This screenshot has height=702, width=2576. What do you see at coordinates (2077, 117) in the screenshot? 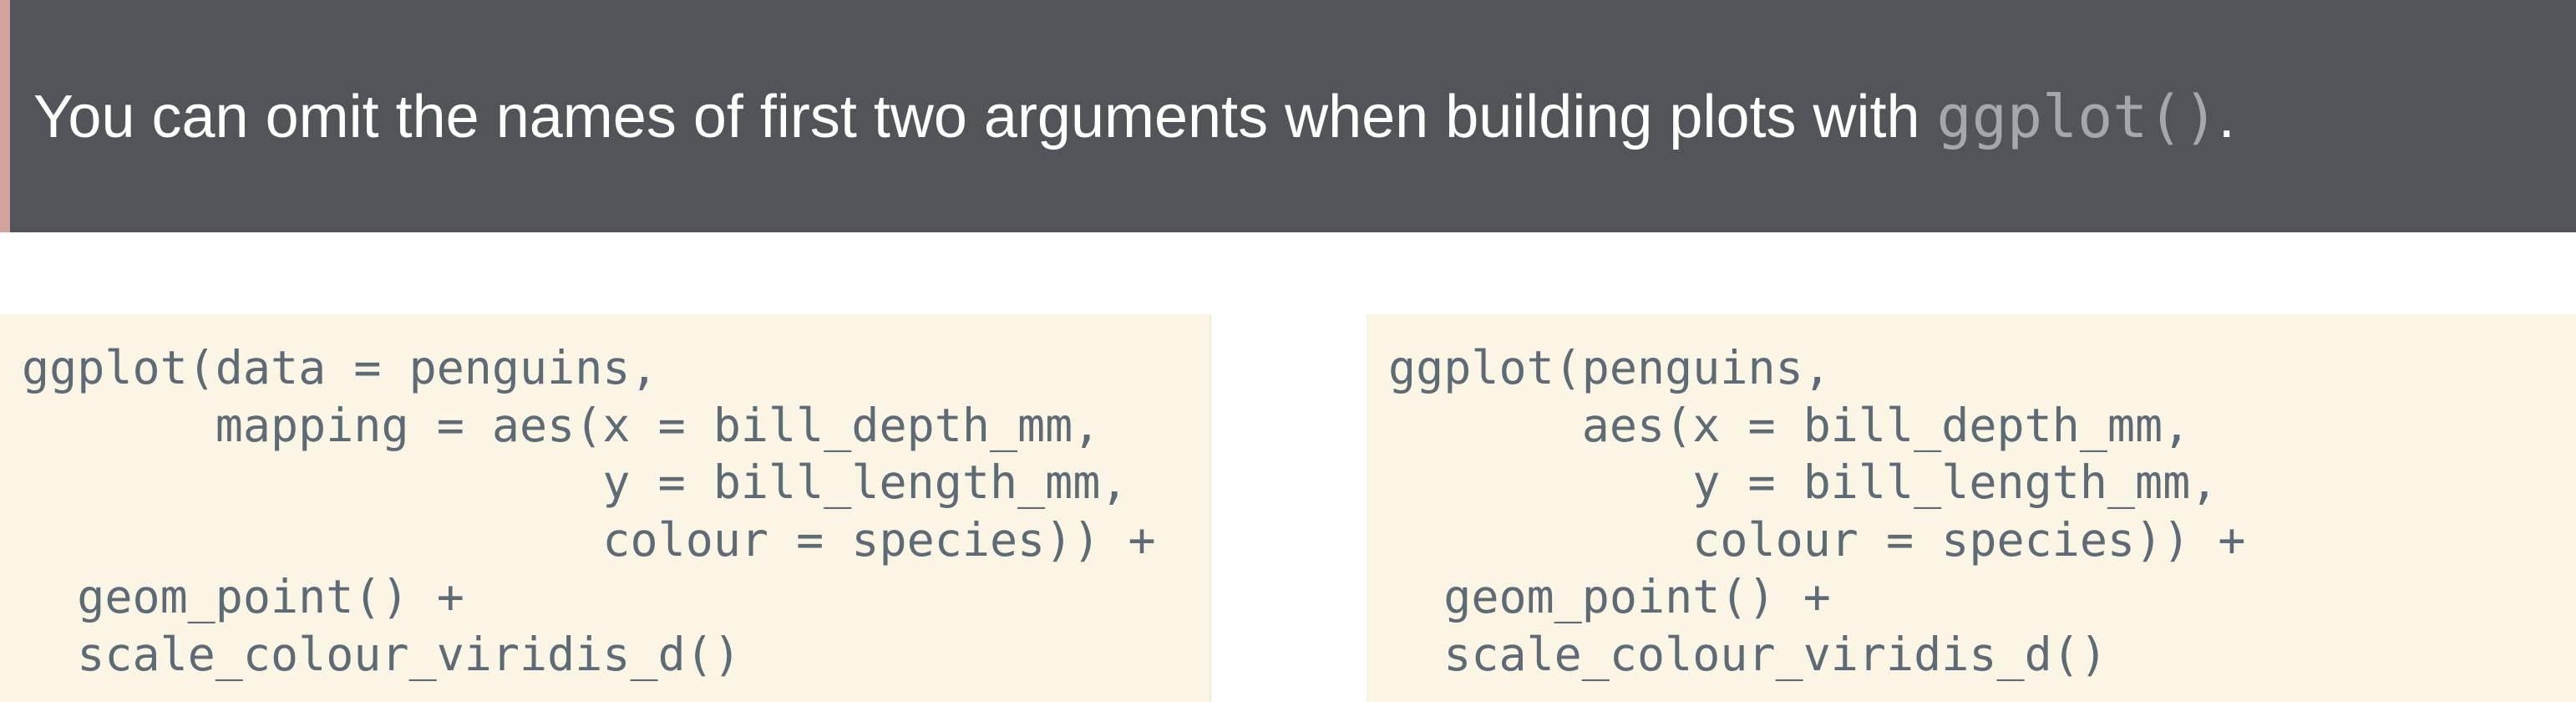
I see `banner-inline-code: ggplot()` at bounding box center [2077, 117].